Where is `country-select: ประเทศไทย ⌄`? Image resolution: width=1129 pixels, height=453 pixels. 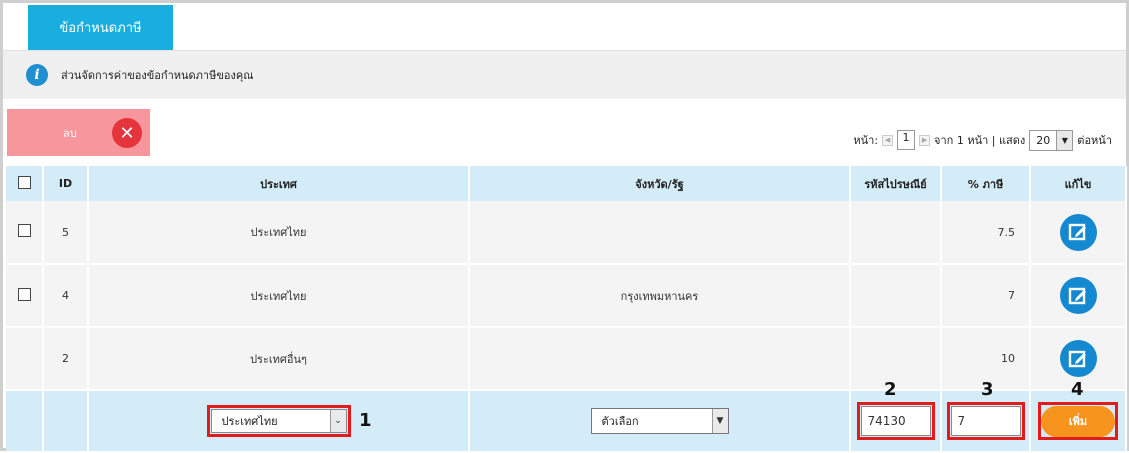
country-select: ประเทศไทย ⌄ is located at coordinates (278, 421).